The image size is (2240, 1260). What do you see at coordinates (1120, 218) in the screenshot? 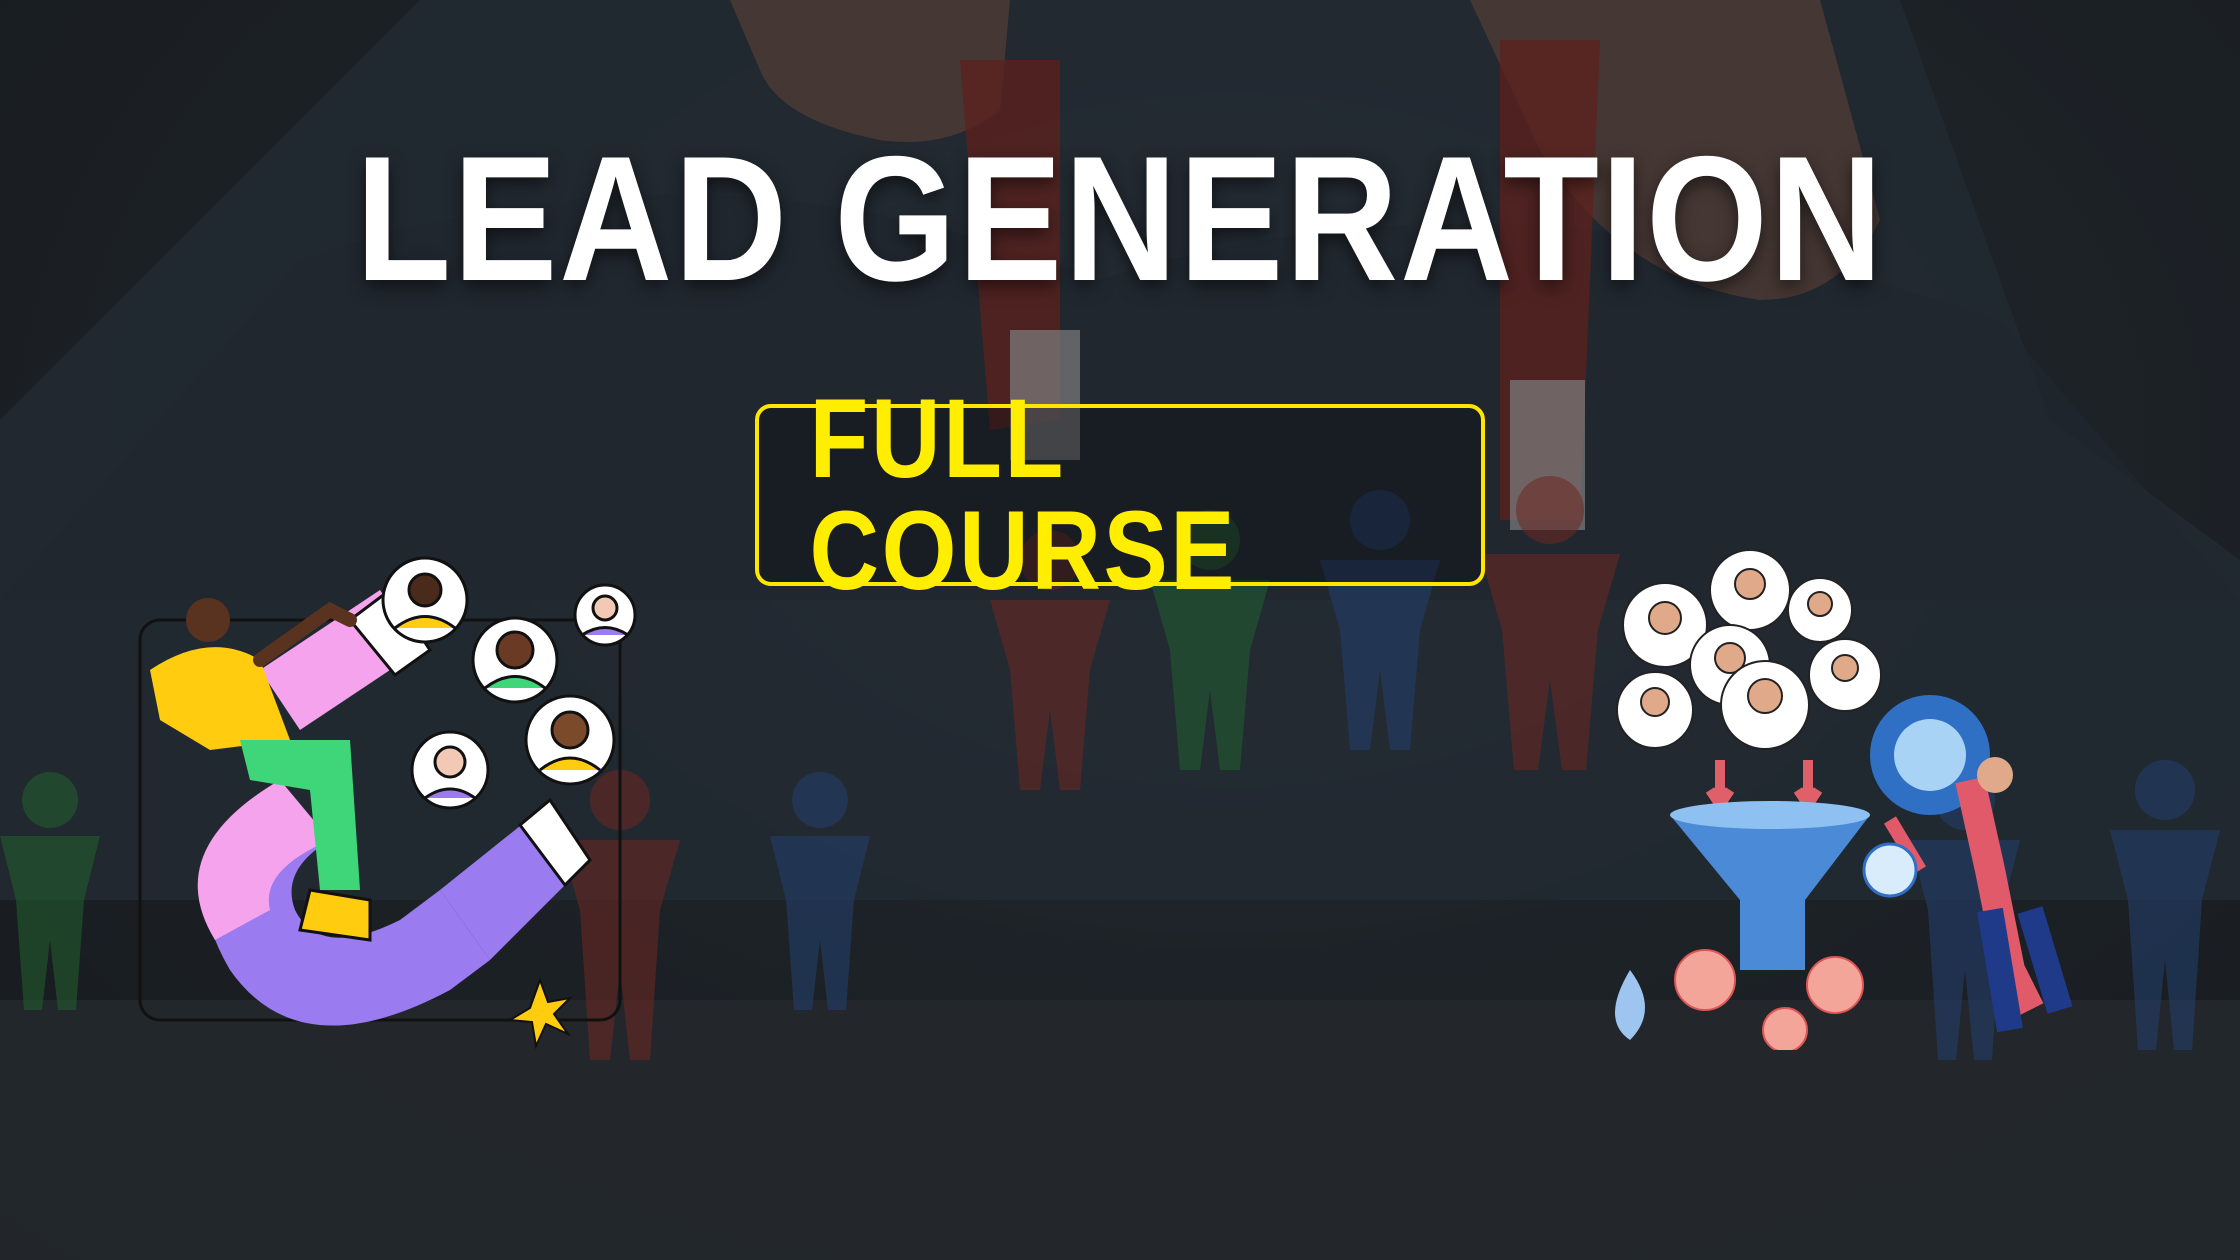
I see `headline-title: LEAD GENERATION` at bounding box center [1120, 218].